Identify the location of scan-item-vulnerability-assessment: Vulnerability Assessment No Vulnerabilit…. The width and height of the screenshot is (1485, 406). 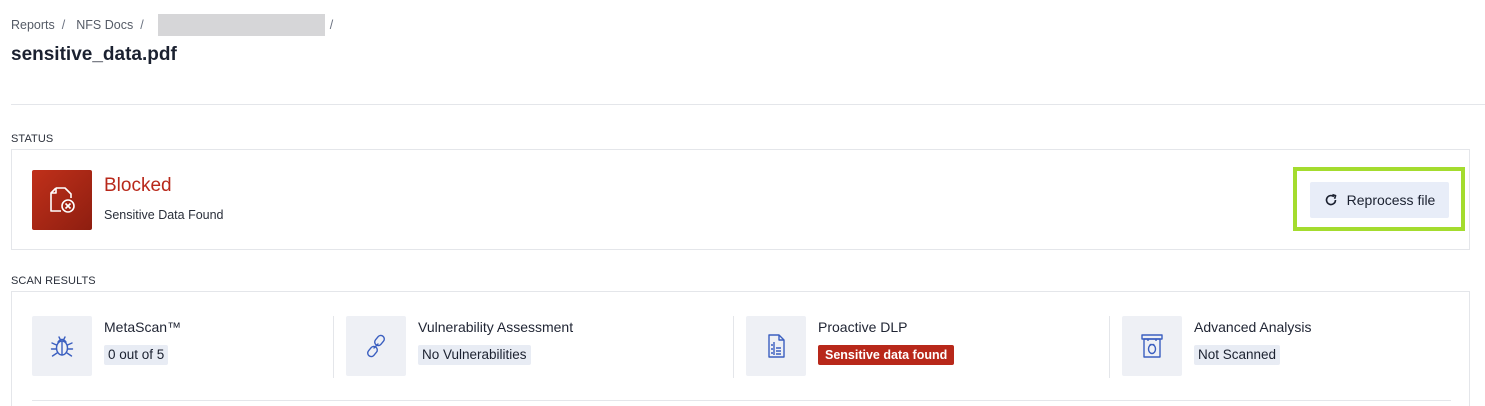
(531, 347).